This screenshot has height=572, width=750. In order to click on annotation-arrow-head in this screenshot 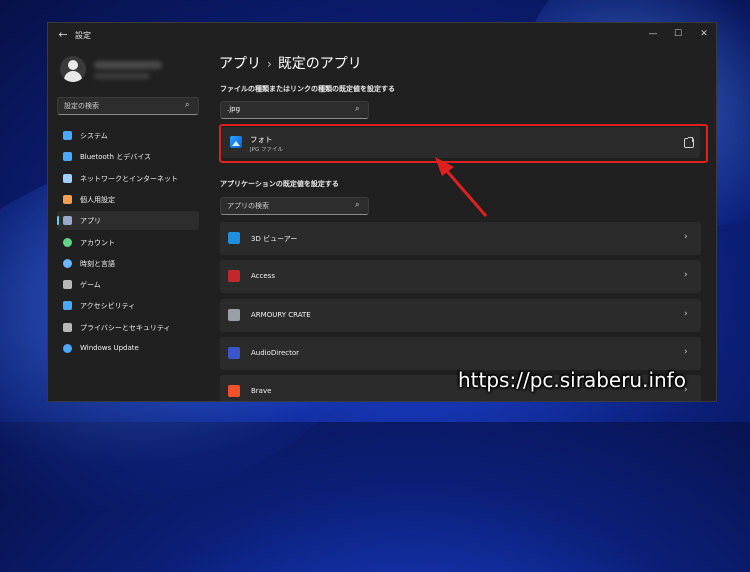, I will do `click(444, 166)`.